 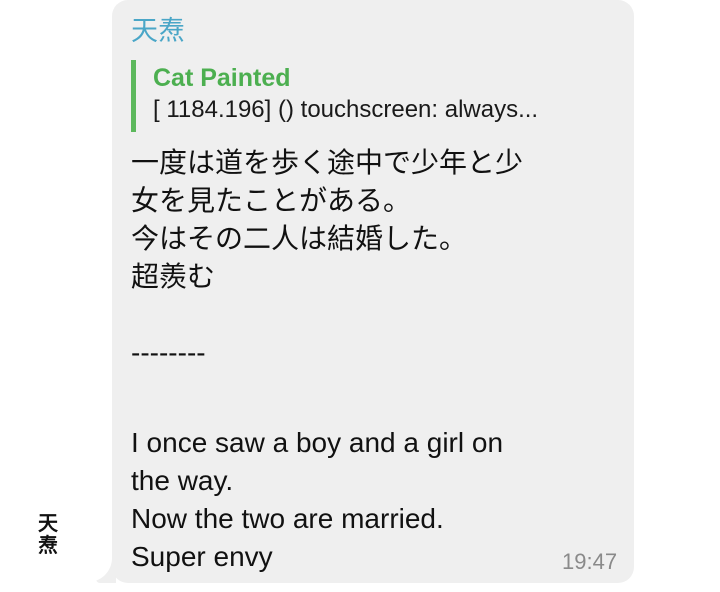 I want to click on message-line: Now the two are married., so click(x=287, y=518).